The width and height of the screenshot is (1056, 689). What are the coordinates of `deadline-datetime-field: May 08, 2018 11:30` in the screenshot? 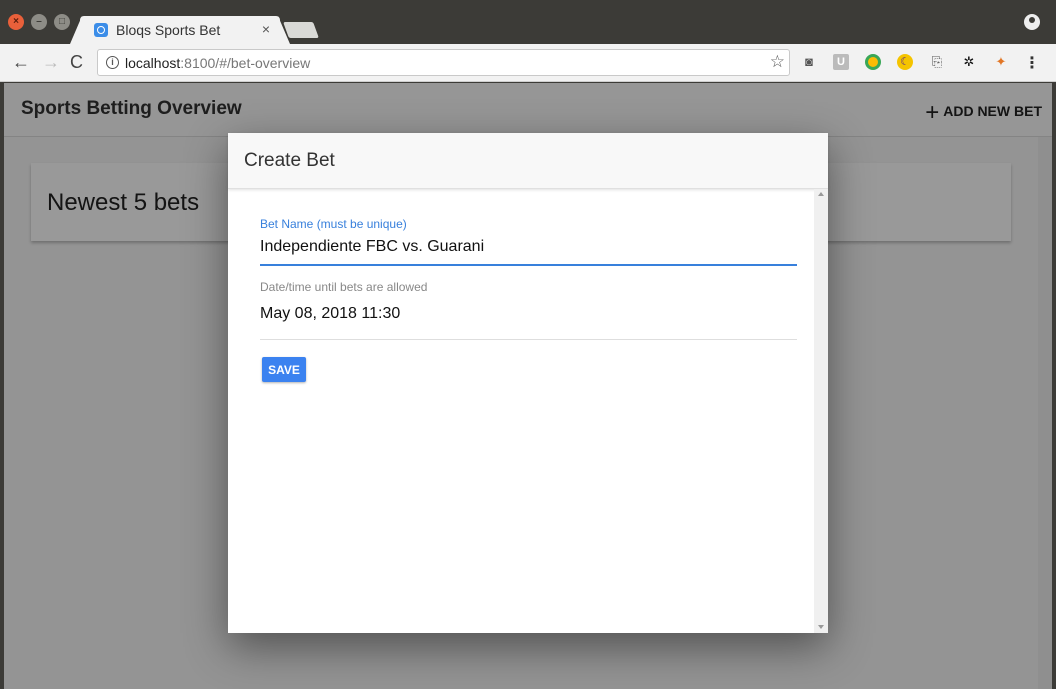 It's located at (528, 322).